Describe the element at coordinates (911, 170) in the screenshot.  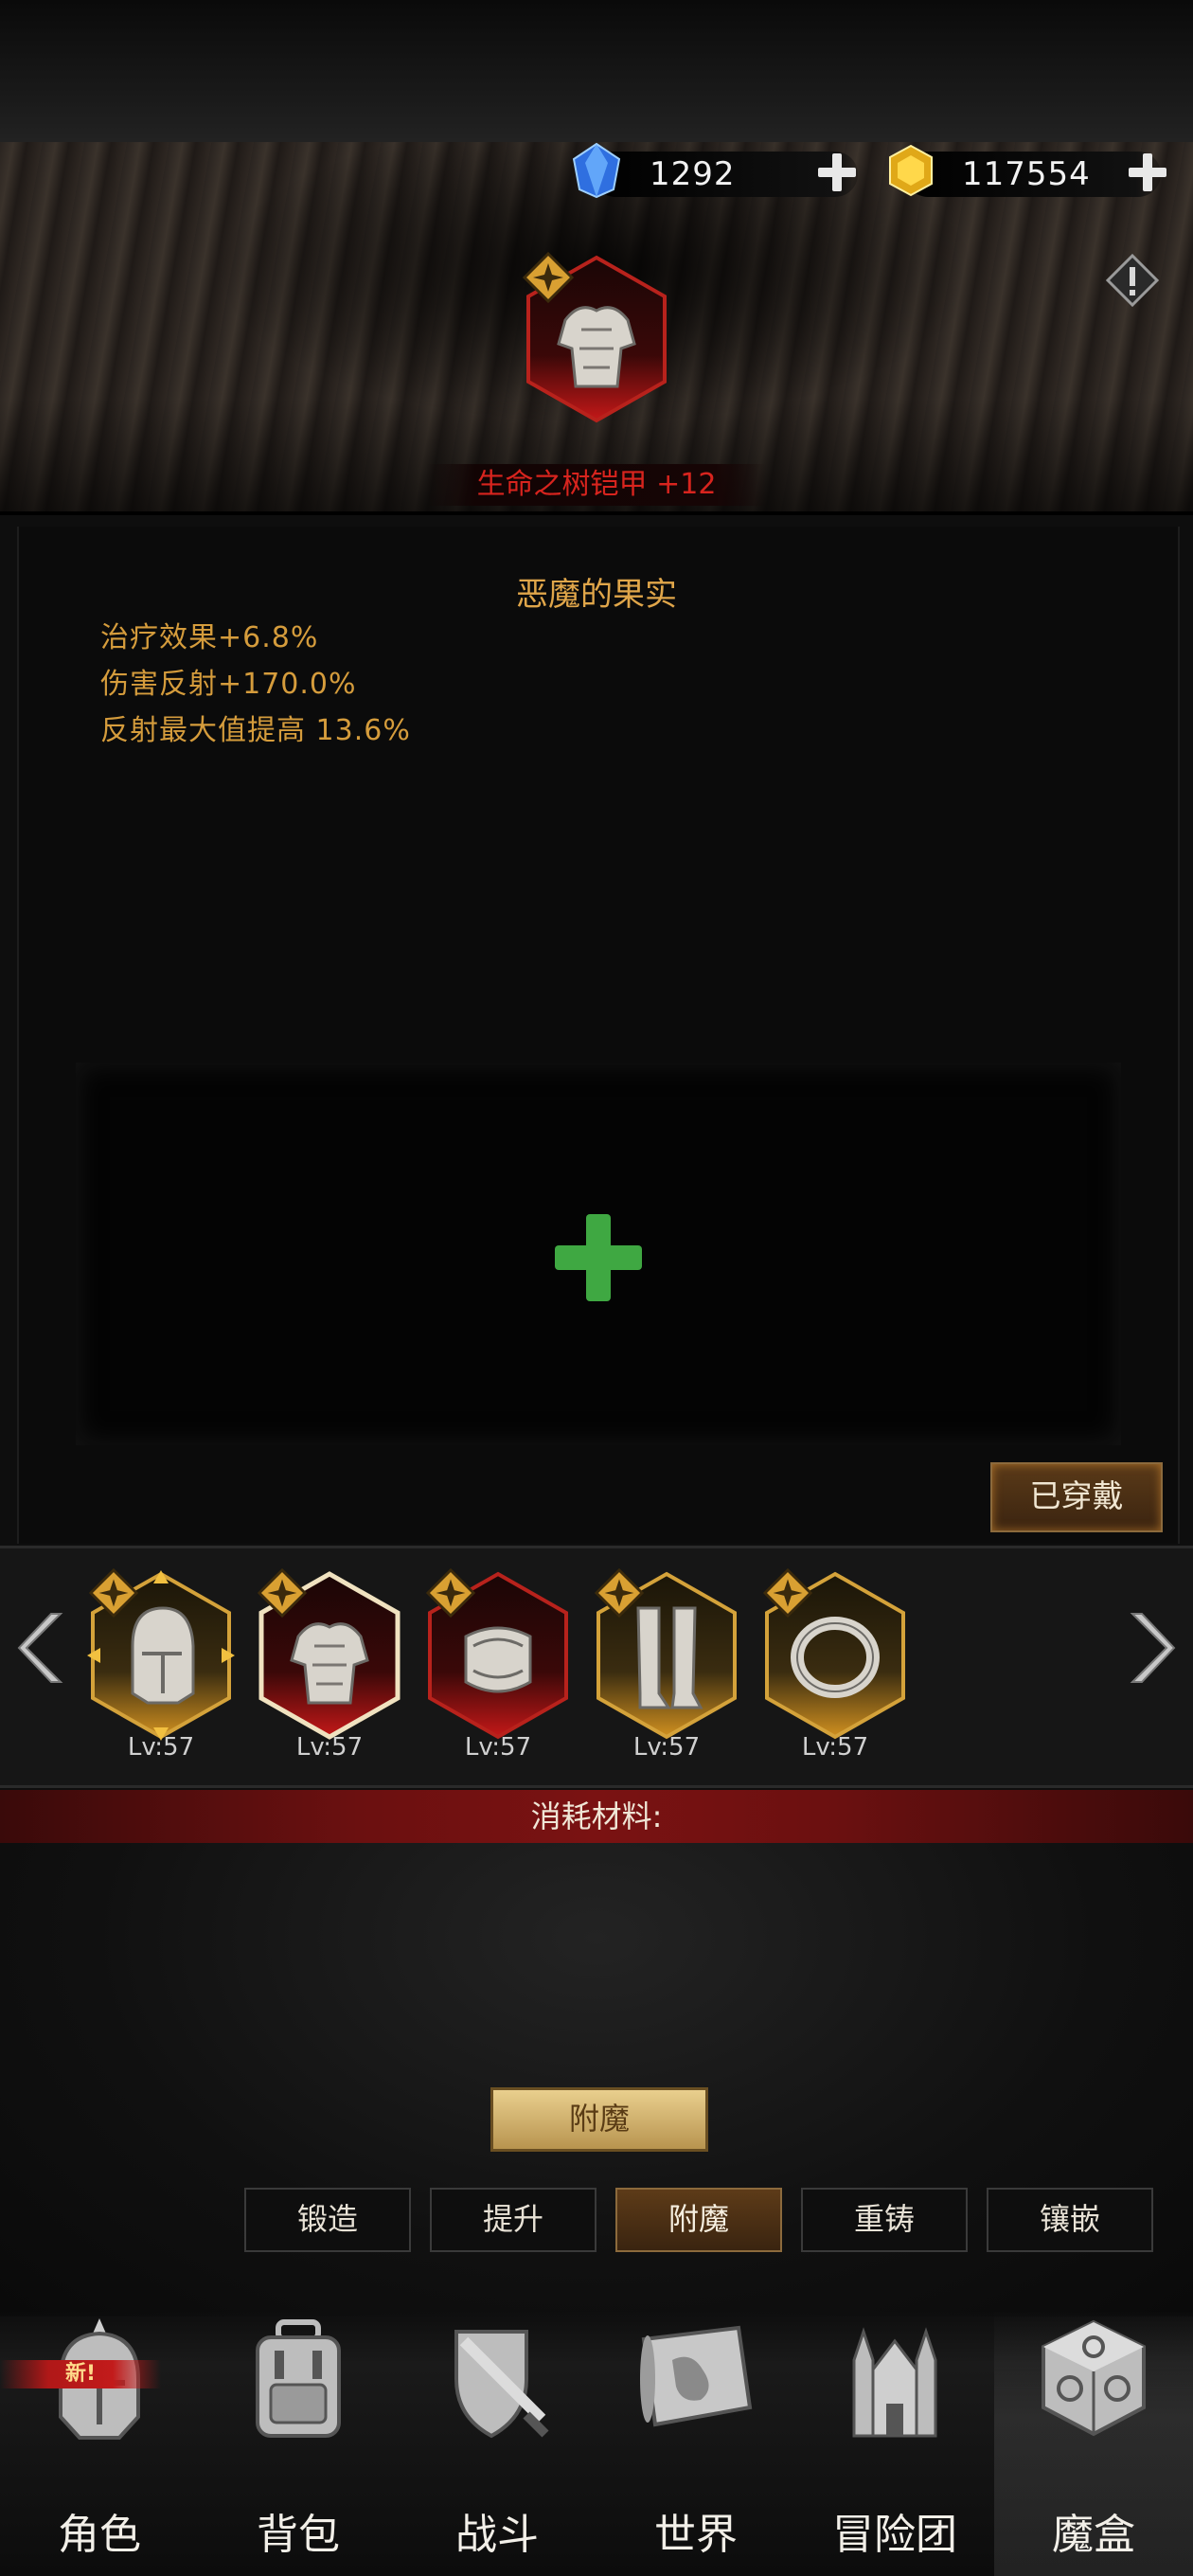
I see `gold-gem-icon` at that location.